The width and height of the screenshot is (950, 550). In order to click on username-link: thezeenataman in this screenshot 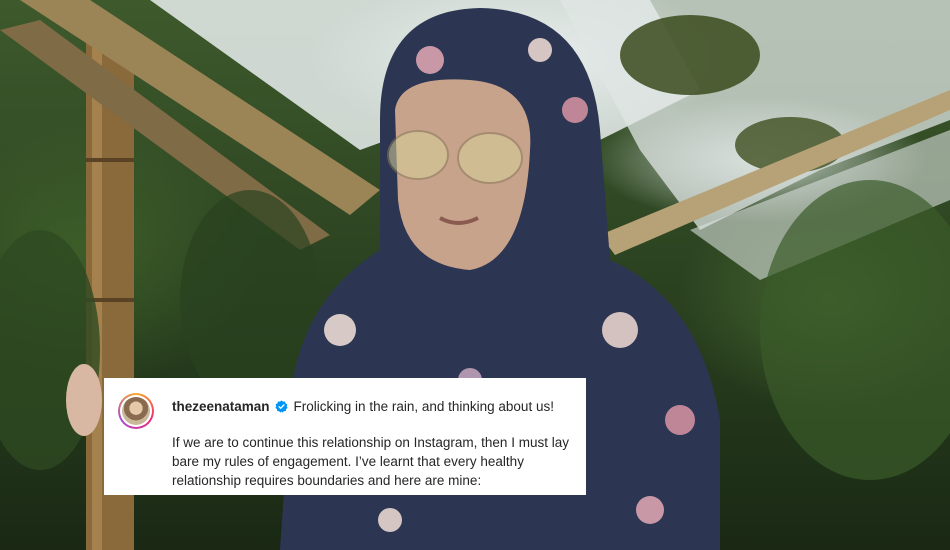, I will do `click(221, 406)`.